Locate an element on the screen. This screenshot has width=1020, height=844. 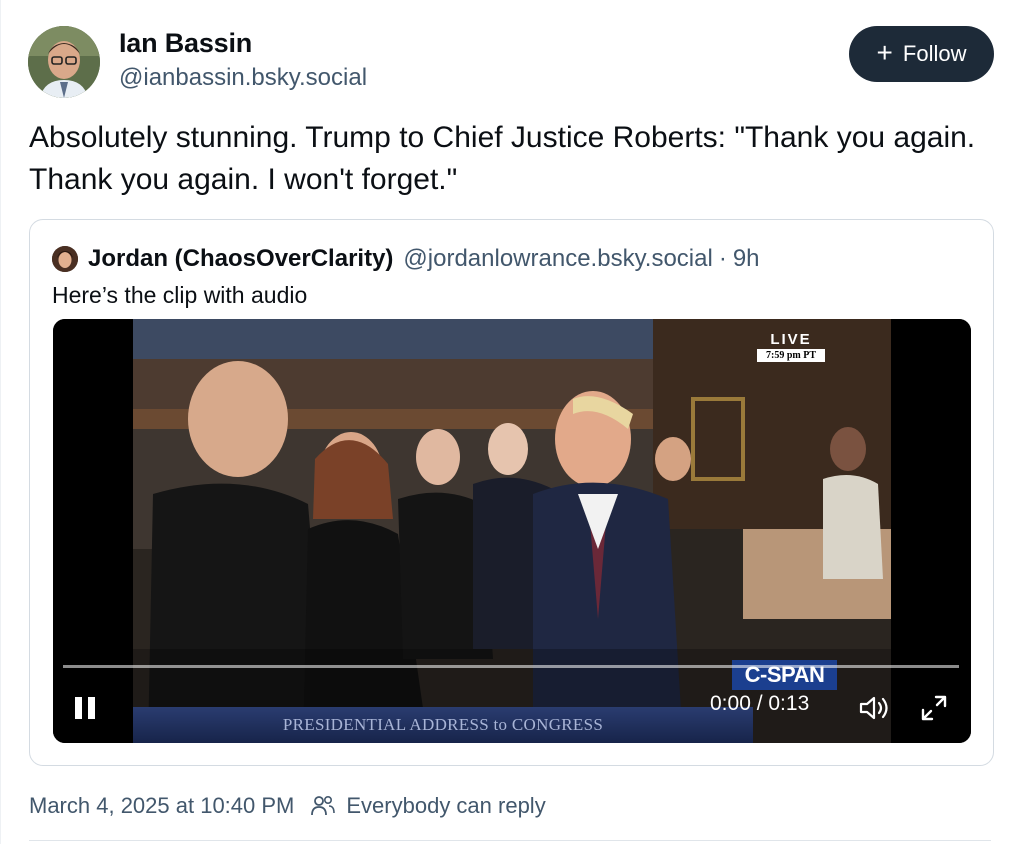
volume-icon is located at coordinates (874, 708).